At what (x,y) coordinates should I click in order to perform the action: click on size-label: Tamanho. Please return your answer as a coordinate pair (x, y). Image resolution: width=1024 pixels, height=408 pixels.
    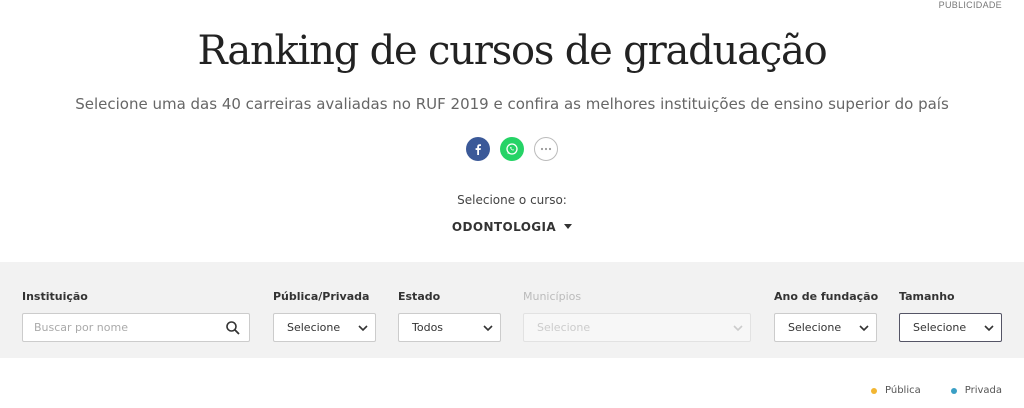
    Looking at the image, I should click on (927, 296).